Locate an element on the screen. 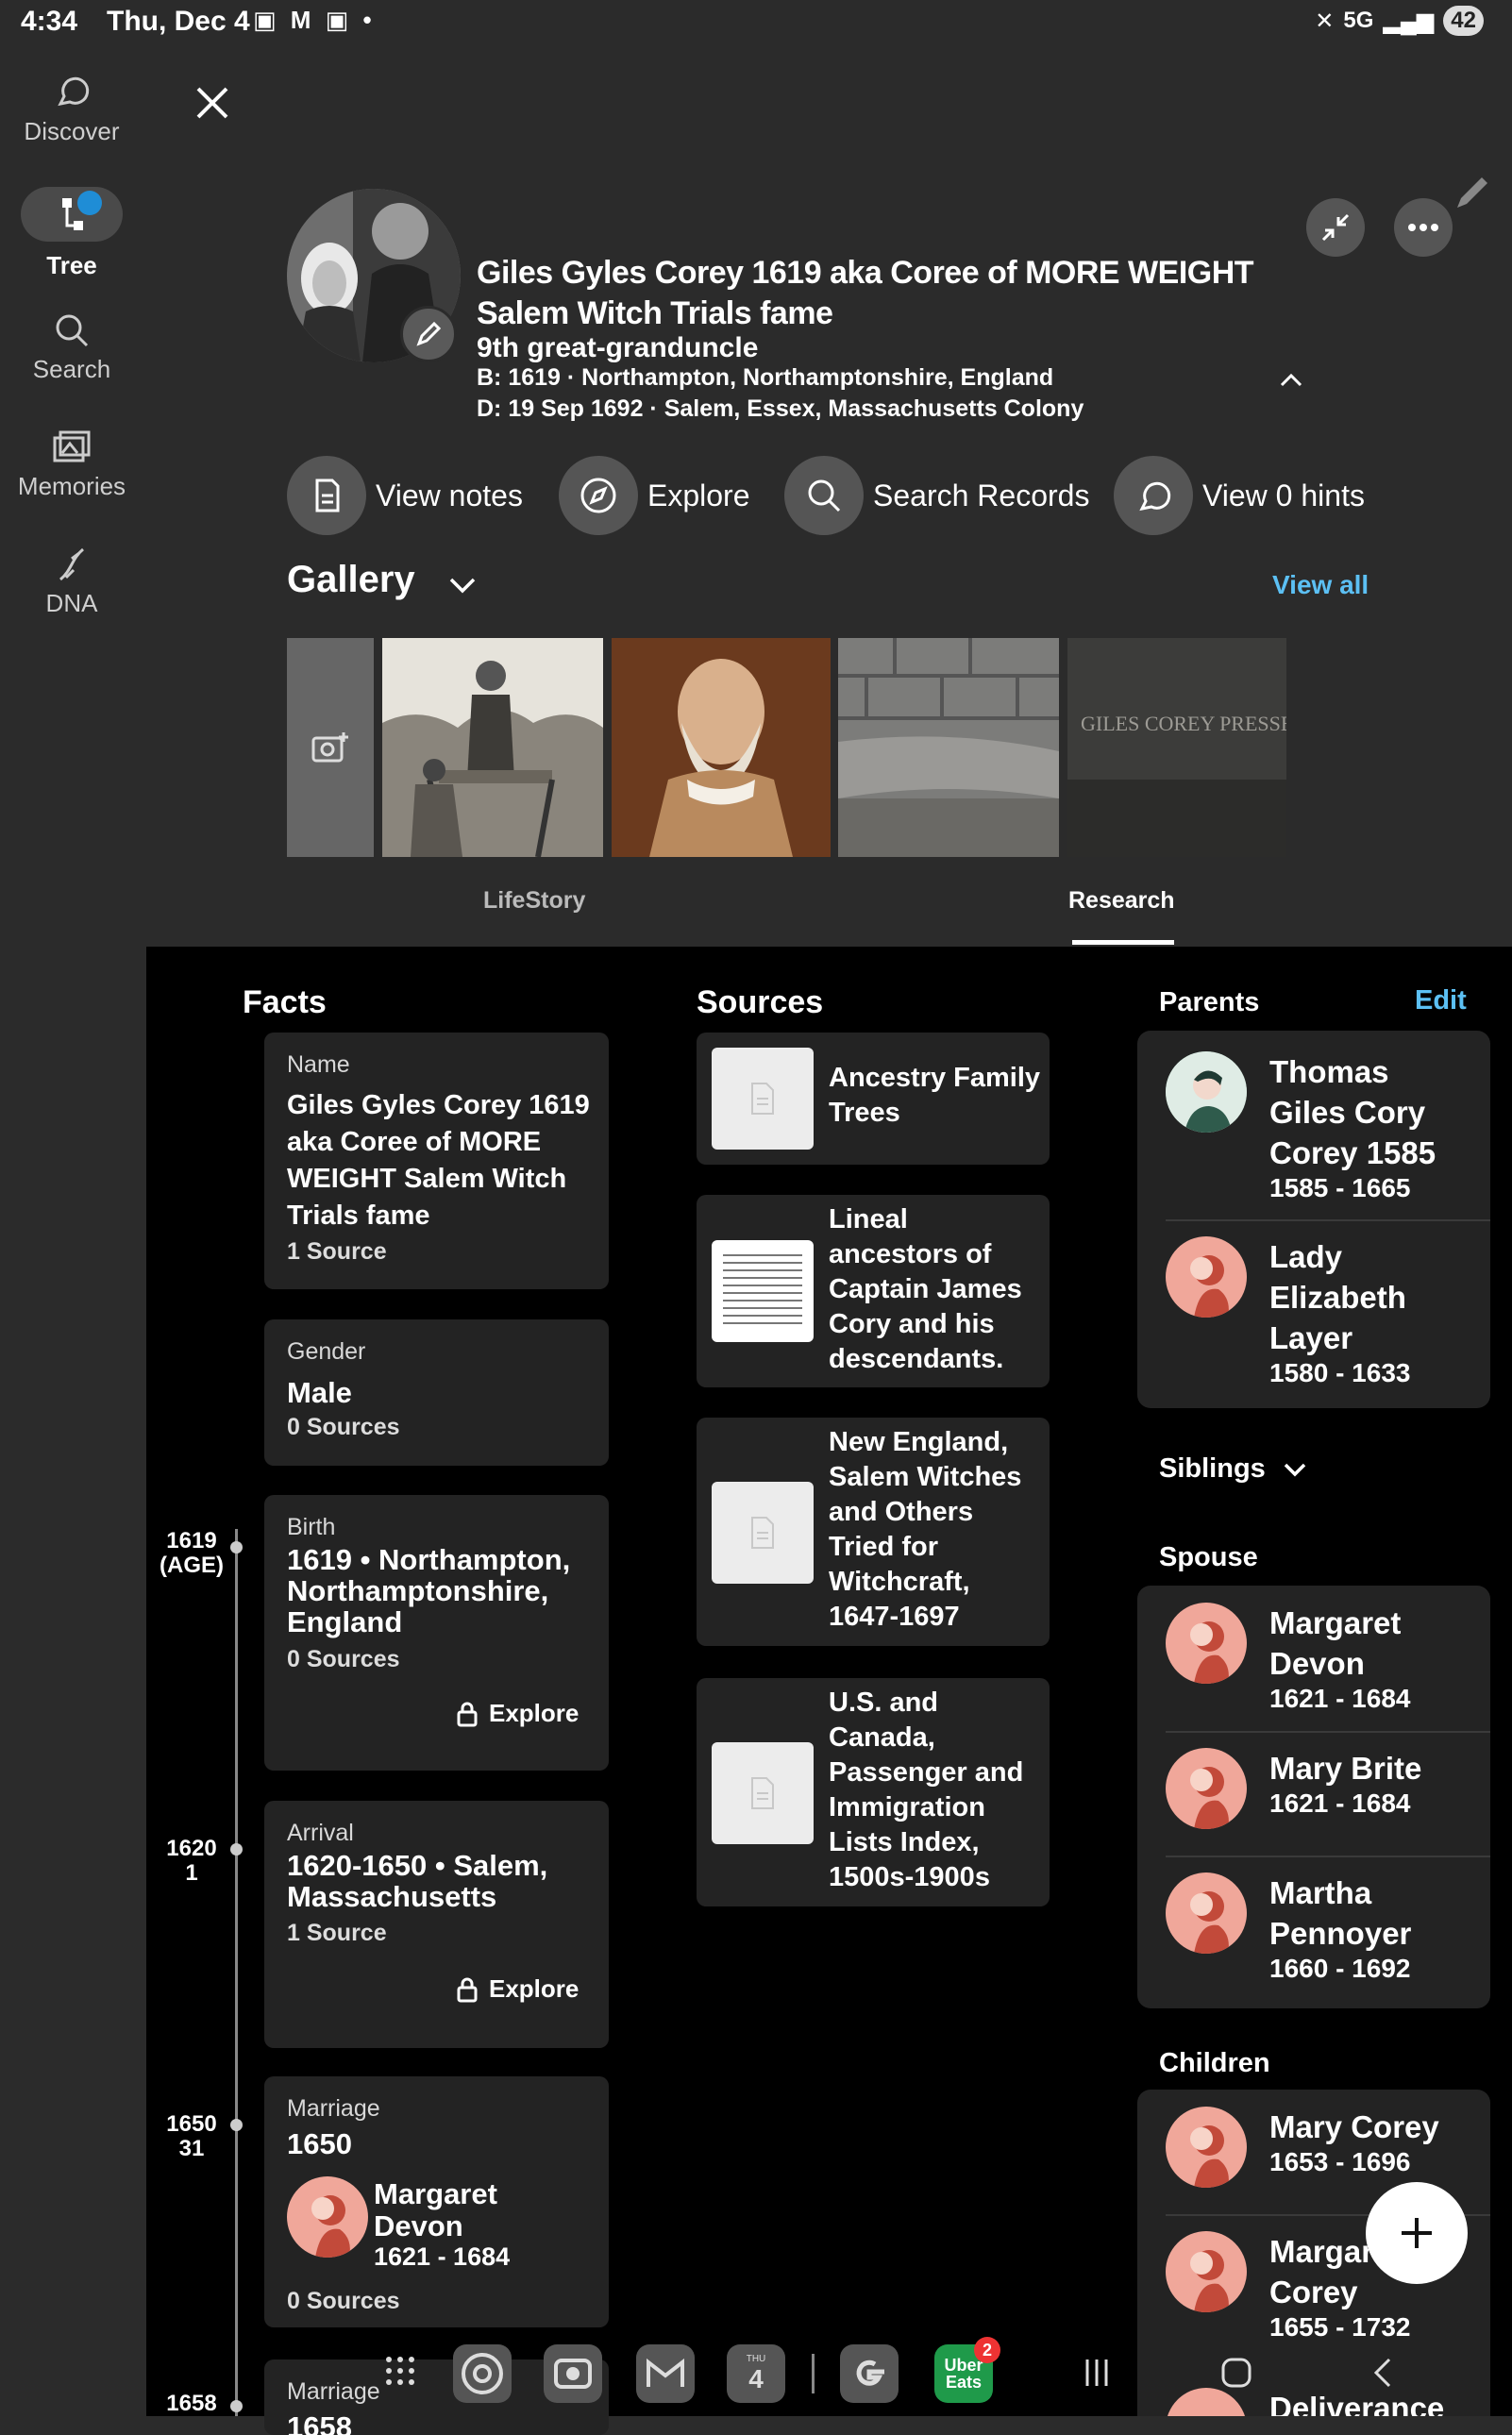 The image size is (1512, 2435). explore-birth-button: Explore is located at coordinates (518, 1713).